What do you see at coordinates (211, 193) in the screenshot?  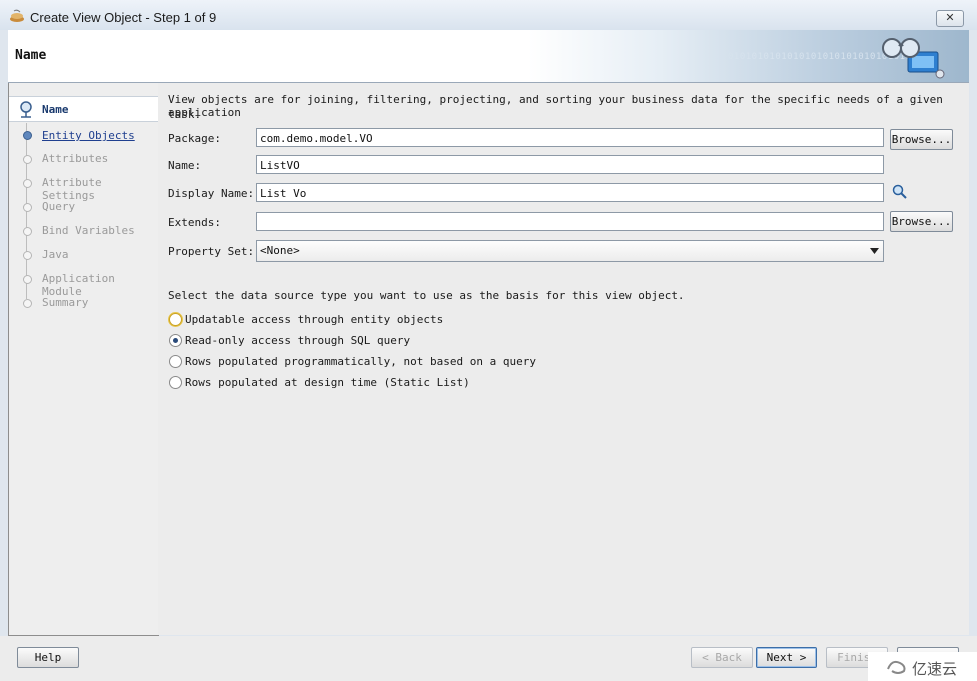 I see `display-name-label: Display Name:` at bounding box center [211, 193].